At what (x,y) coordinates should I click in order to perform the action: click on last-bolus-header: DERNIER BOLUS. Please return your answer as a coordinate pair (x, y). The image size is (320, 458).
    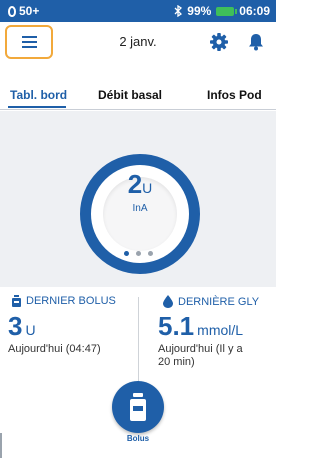
    Looking at the image, I should click on (64, 301).